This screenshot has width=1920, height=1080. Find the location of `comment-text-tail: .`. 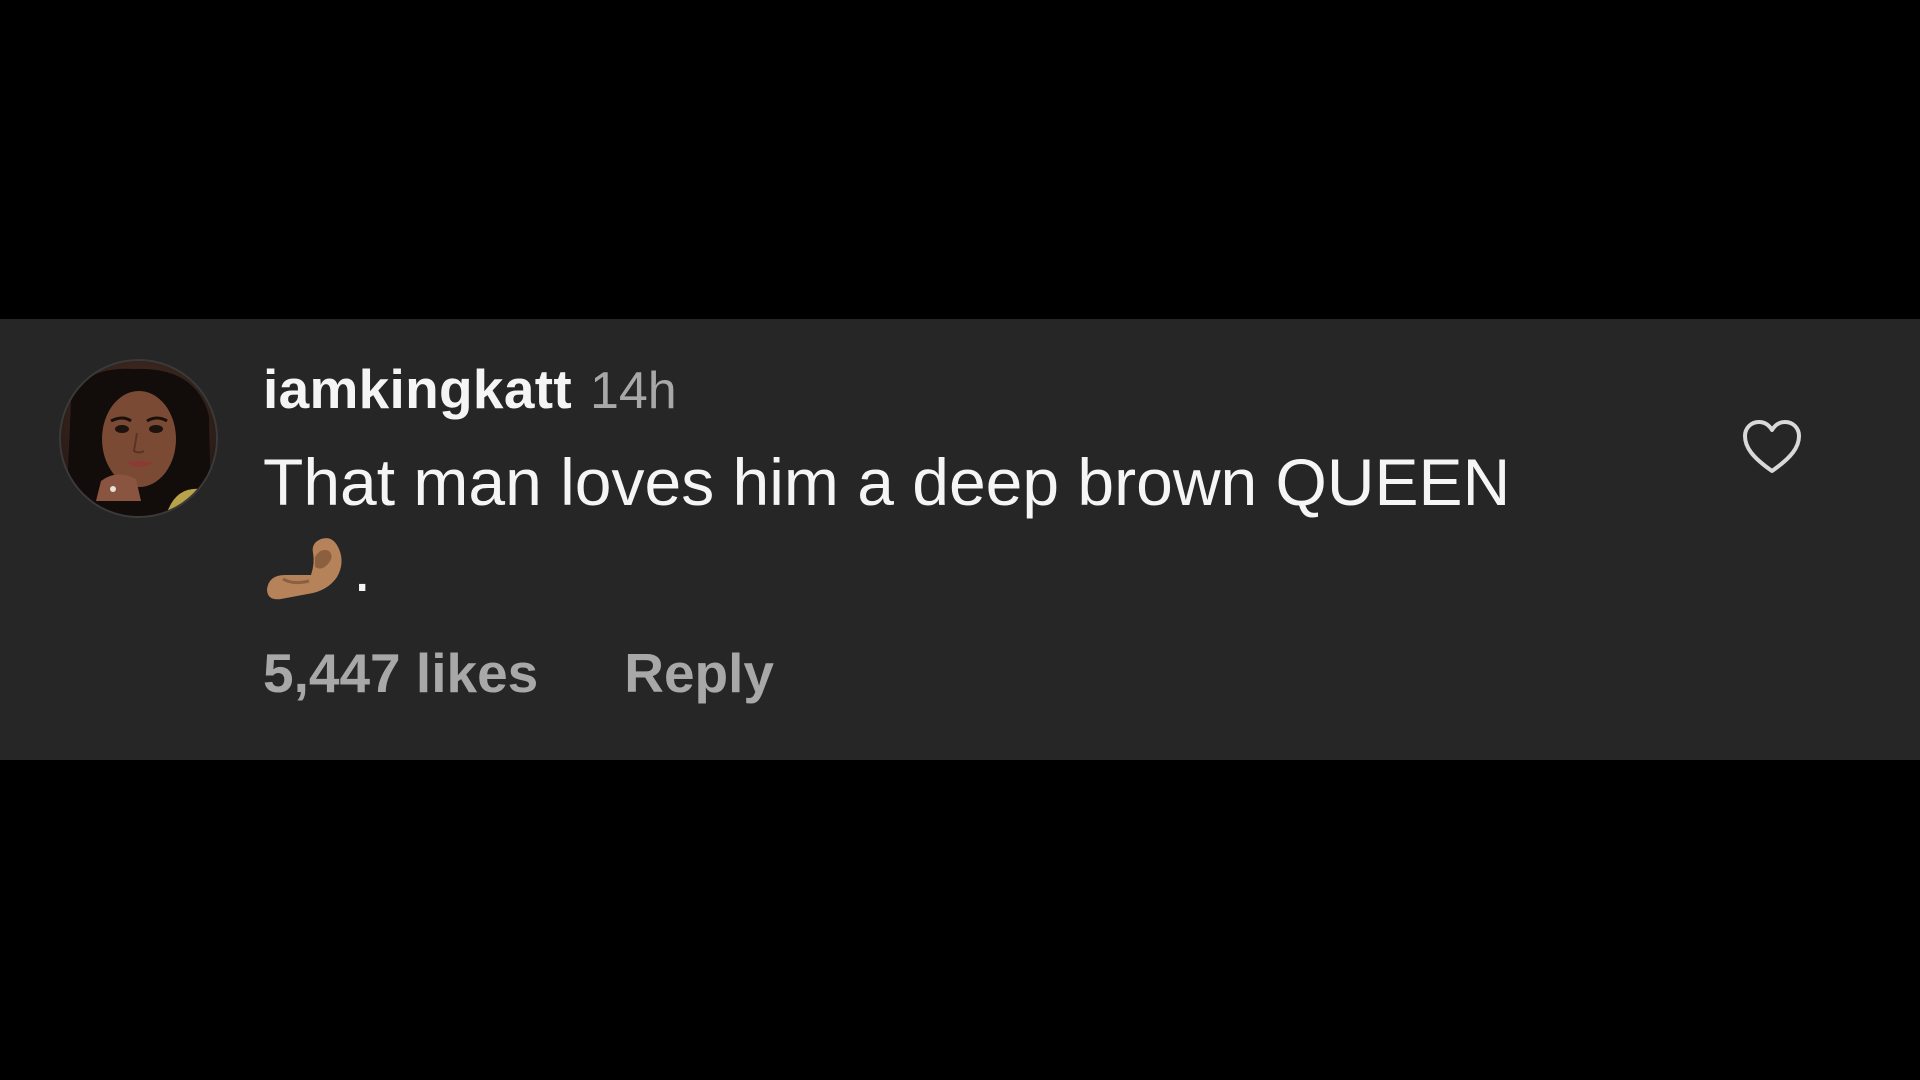

comment-text-tail: . is located at coordinates (362, 568).